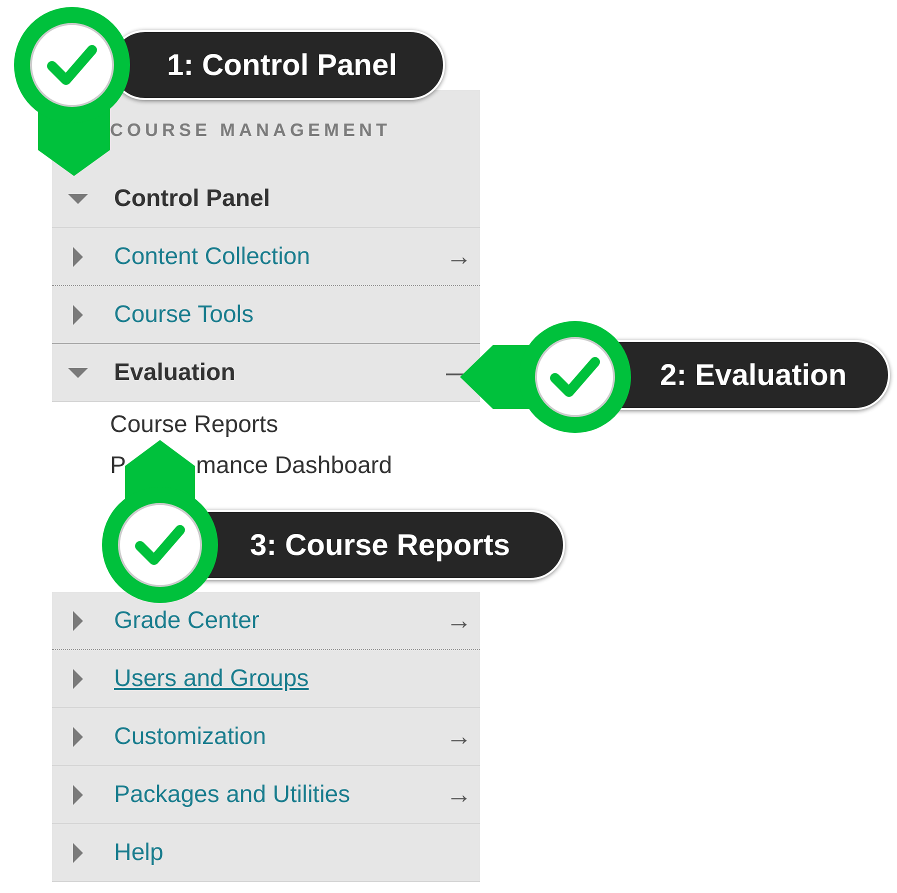 The image size is (897, 893). What do you see at coordinates (139, 852) in the screenshot?
I see `menu-link: Help` at bounding box center [139, 852].